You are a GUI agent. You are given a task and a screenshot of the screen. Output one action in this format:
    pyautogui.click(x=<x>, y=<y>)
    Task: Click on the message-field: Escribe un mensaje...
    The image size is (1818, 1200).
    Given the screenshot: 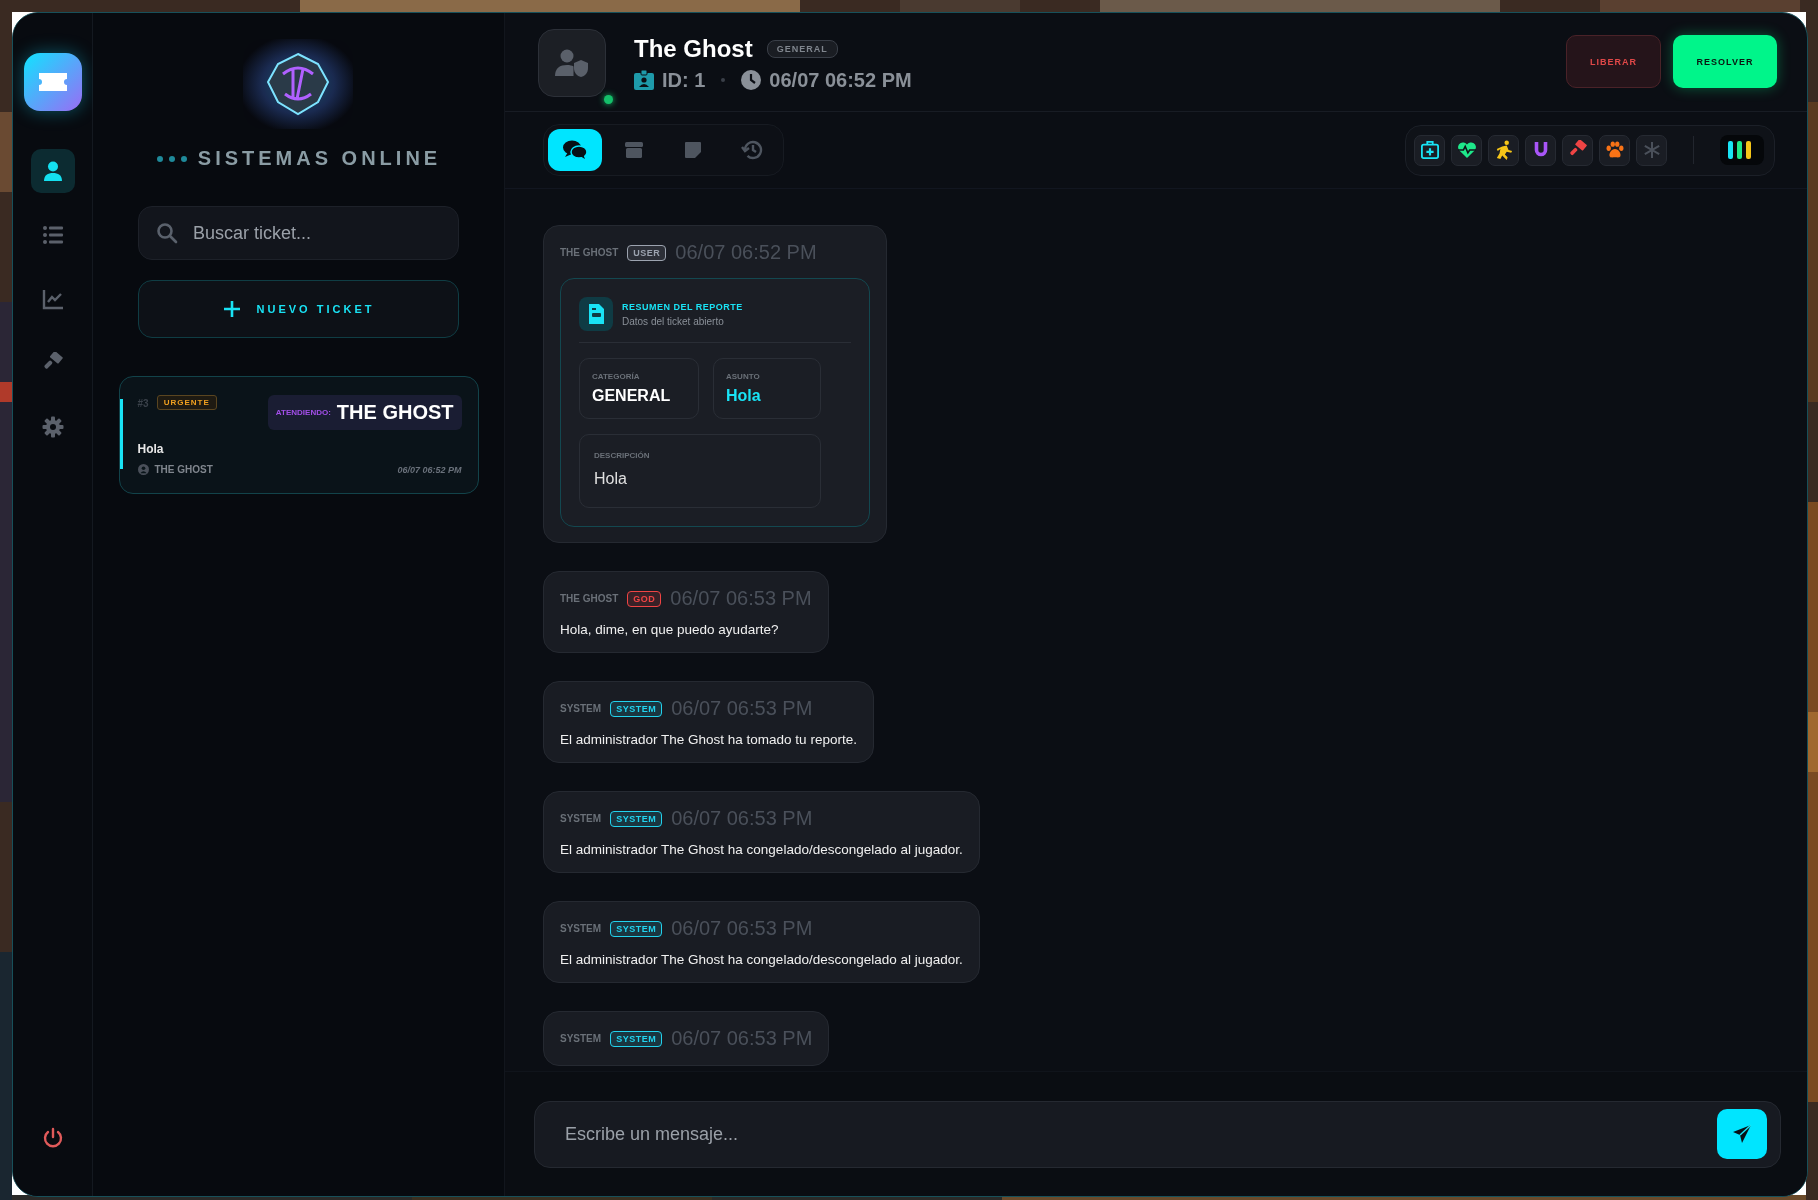 What is the action you would take?
    pyautogui.click(x=1157, y=1134)
    